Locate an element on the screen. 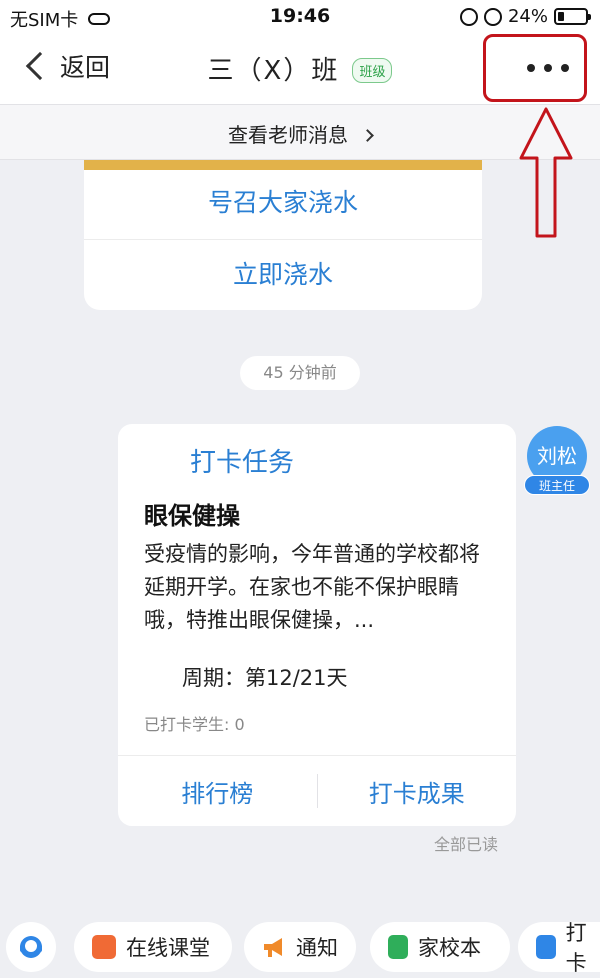  chip-label: 通知 is located at coordinates (317, 948).